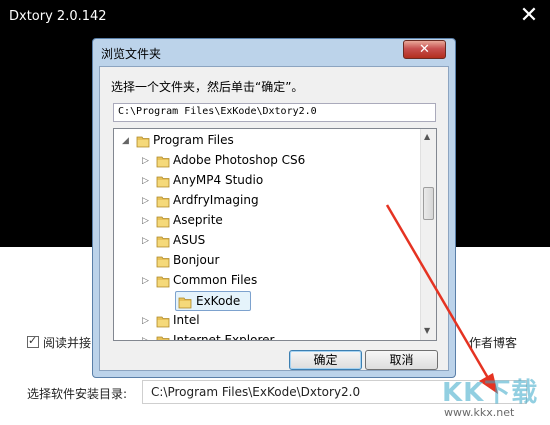  I want to click on tree-item: ▷ Adobe Photoshop CS6, so click(264, 161).